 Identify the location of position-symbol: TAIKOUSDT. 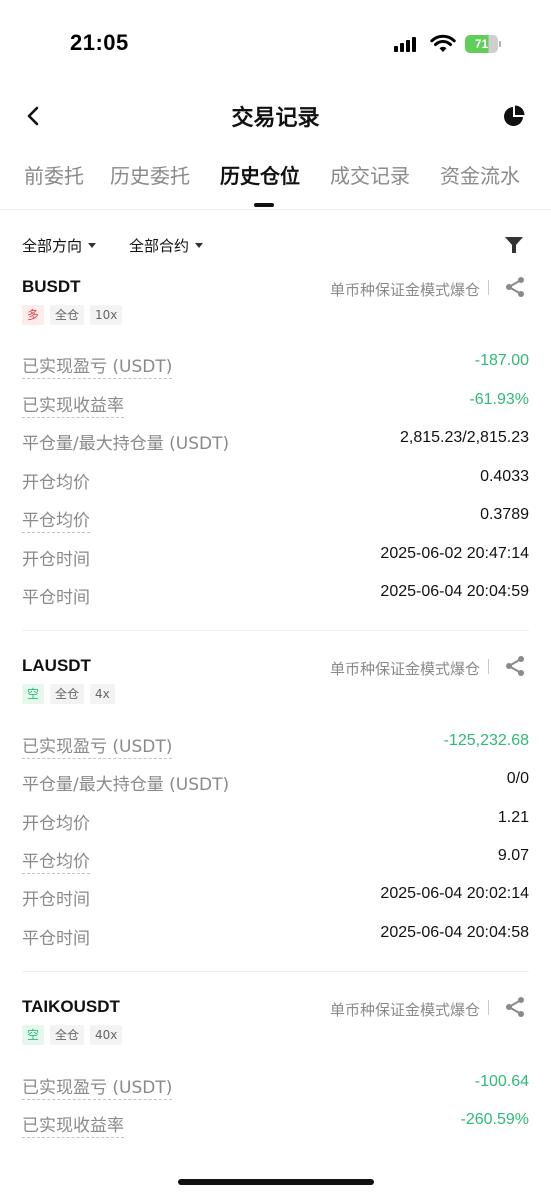
(71, 1006).